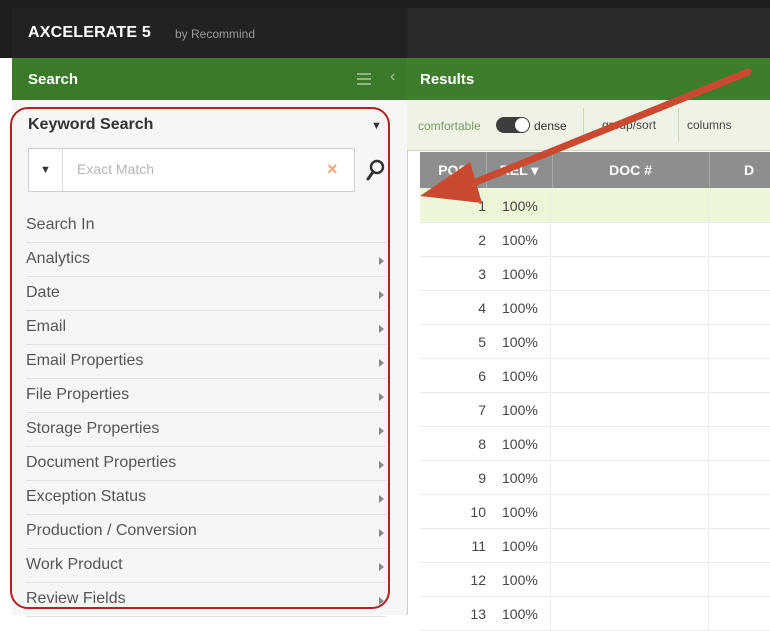 The height and width of the screenshot is (631, 770). What do you see at coordinates (739, 170) in the screenshot?
I see `column-header-d: D` at bounding box center [739, 170].